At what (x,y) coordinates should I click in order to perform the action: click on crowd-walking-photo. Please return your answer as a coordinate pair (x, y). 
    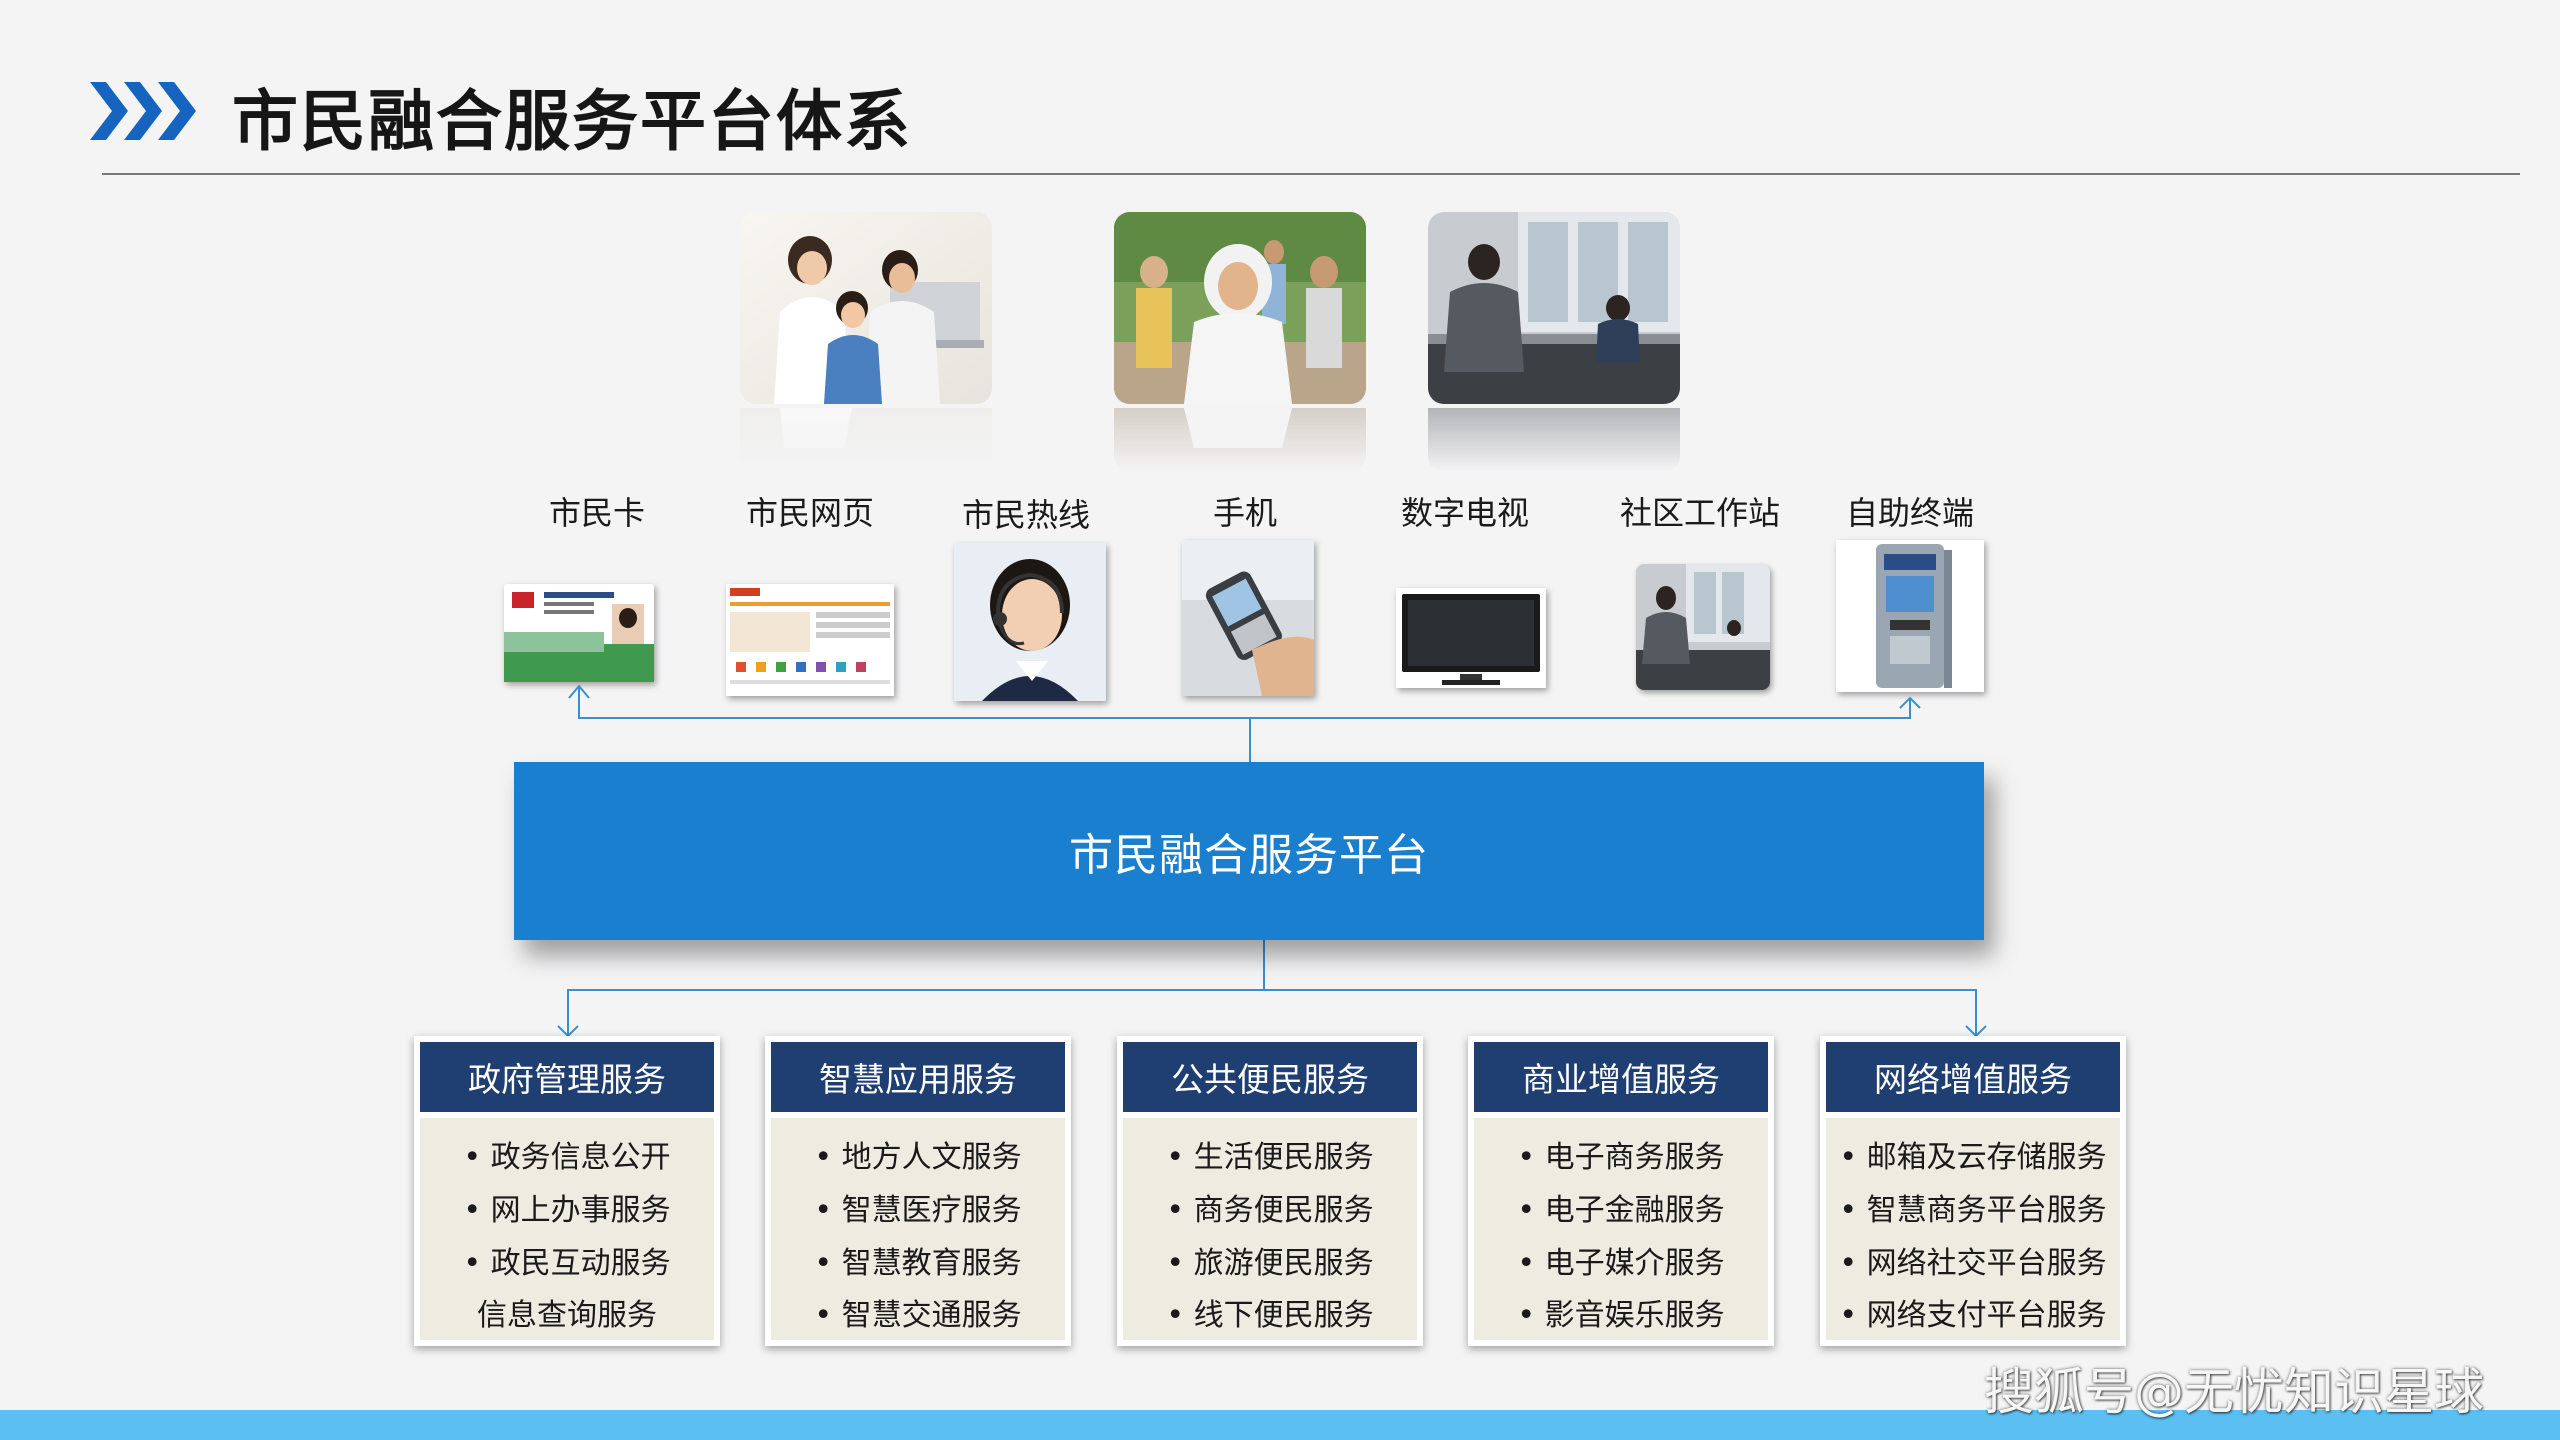
    Looking at the image, I should click on (1240, 342).